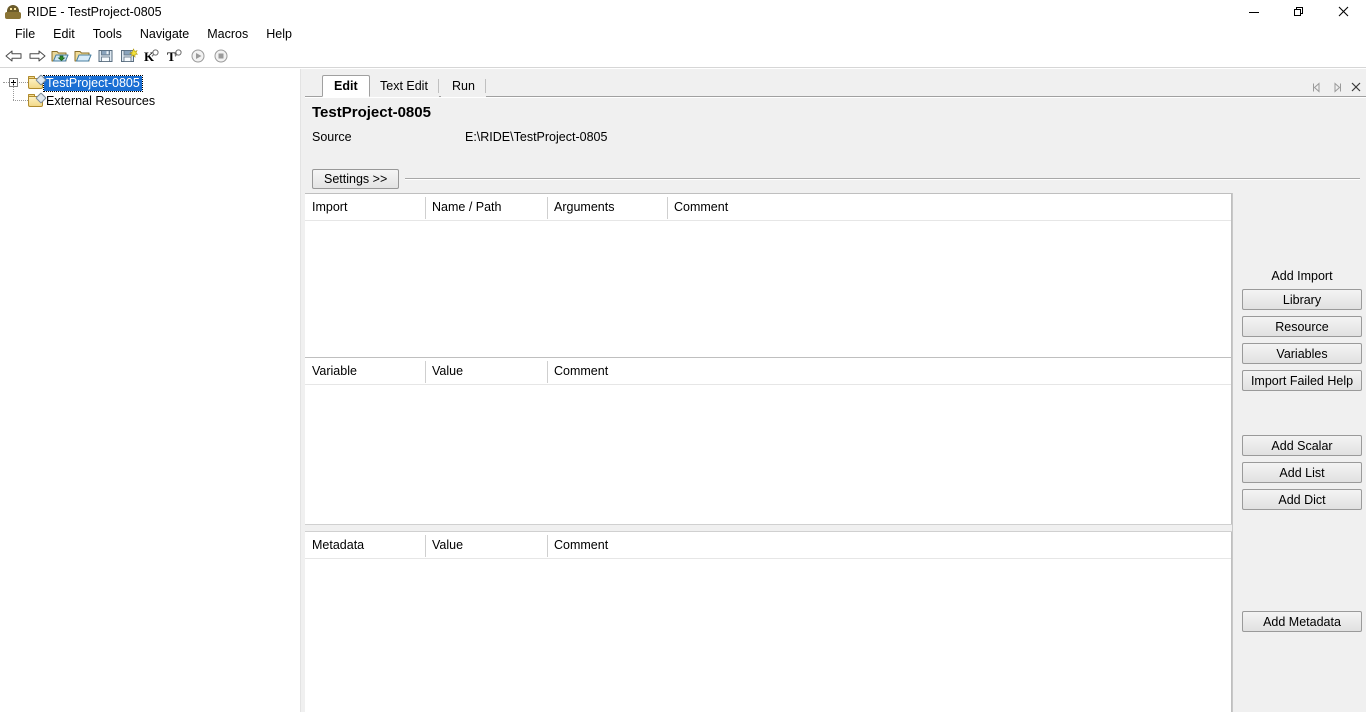 This screenshot has width=1366, height=712. Describe the element at coordinates (129, 56) in the screenshot. I see `save-all-icon` at that location.